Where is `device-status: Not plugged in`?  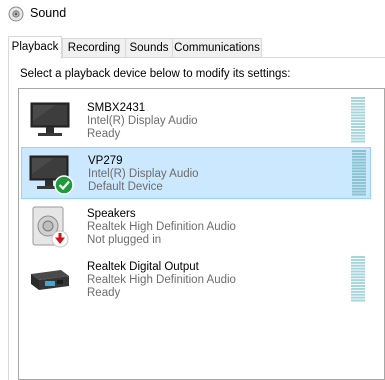
device-status: Not plugged in is located at coordinates (124, 240).